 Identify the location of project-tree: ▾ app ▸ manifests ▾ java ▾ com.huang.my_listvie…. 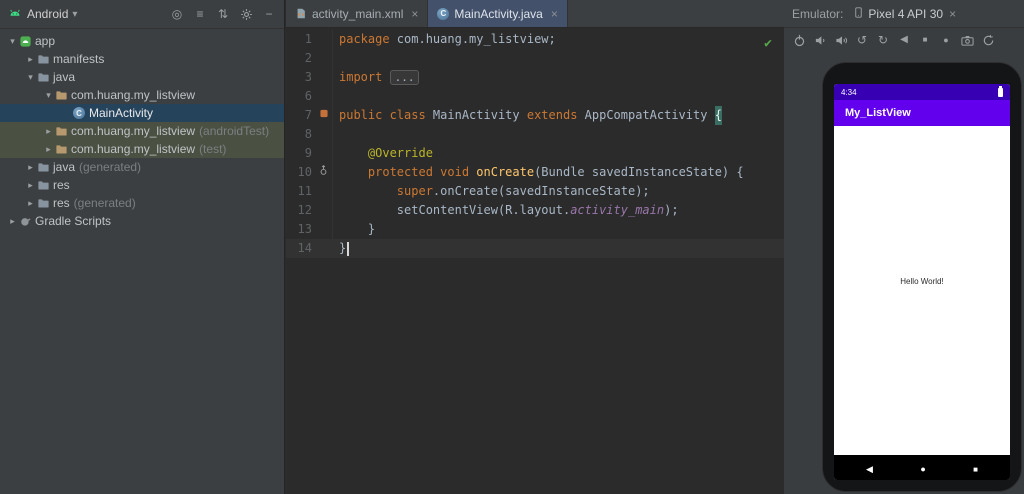
(142, 129).